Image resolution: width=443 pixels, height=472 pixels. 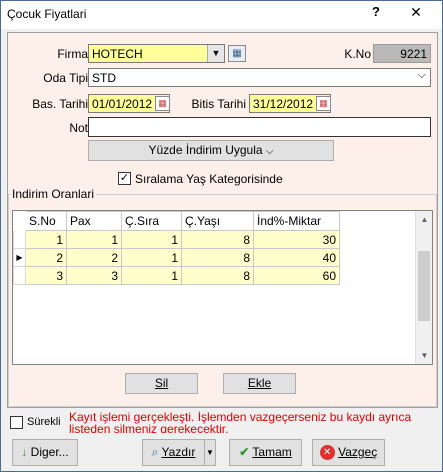 What do you see at coordinates (151, 221) in the screenshot?
I see `column-header-csira: Ç.Sıra` at bounding box center [151, 221].